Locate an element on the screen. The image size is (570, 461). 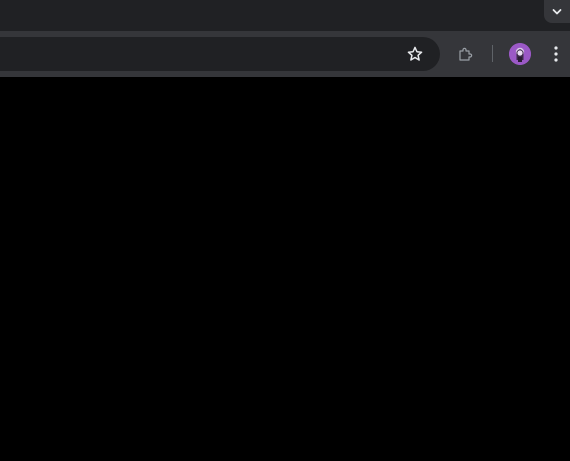
avatar is located at coordinates (520, 54).